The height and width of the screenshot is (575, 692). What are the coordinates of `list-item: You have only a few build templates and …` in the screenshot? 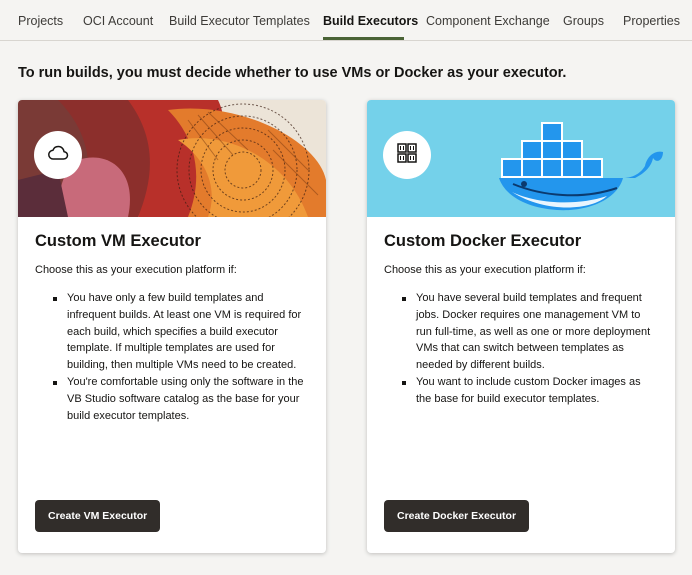 It's located at (178, 332).